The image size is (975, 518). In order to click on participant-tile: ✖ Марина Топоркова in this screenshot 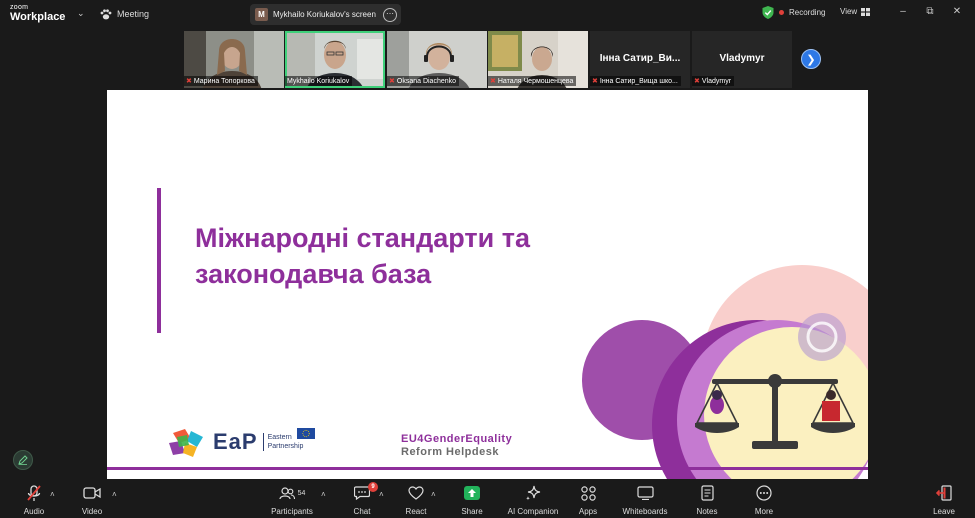, I will do `click(234, 59)`.